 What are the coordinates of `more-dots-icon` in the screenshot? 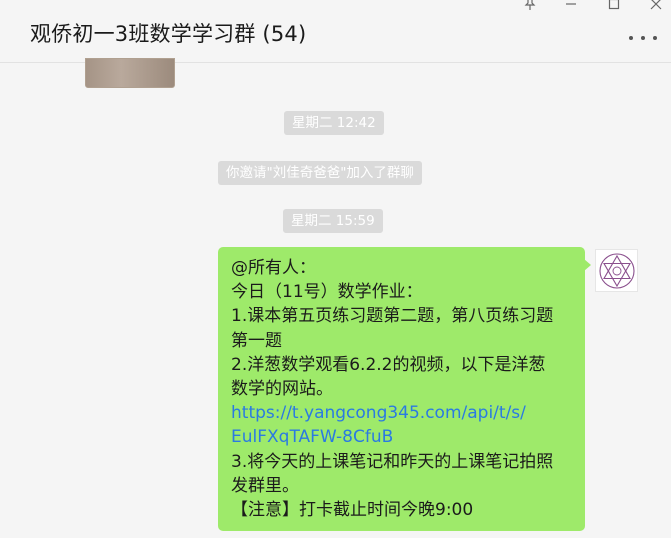 It's located at (643, 39).